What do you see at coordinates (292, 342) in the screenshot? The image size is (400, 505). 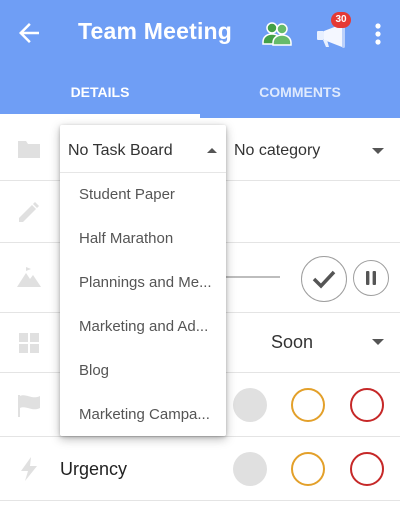 I see `due-select: Soon` at bounding box center [292, 342].